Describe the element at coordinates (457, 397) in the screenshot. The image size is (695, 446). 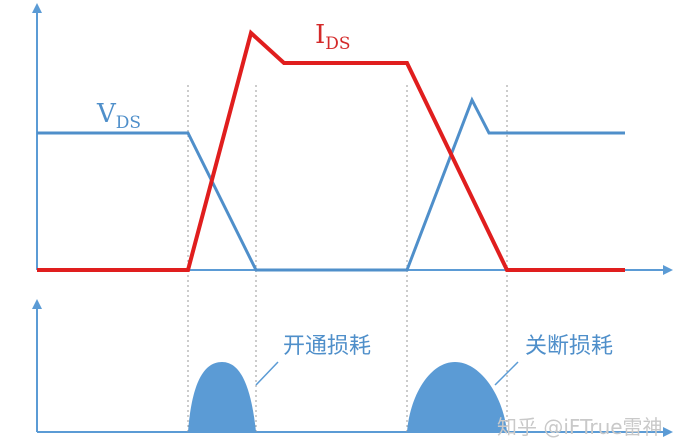
I see `turn-off-loss-area` at that location.